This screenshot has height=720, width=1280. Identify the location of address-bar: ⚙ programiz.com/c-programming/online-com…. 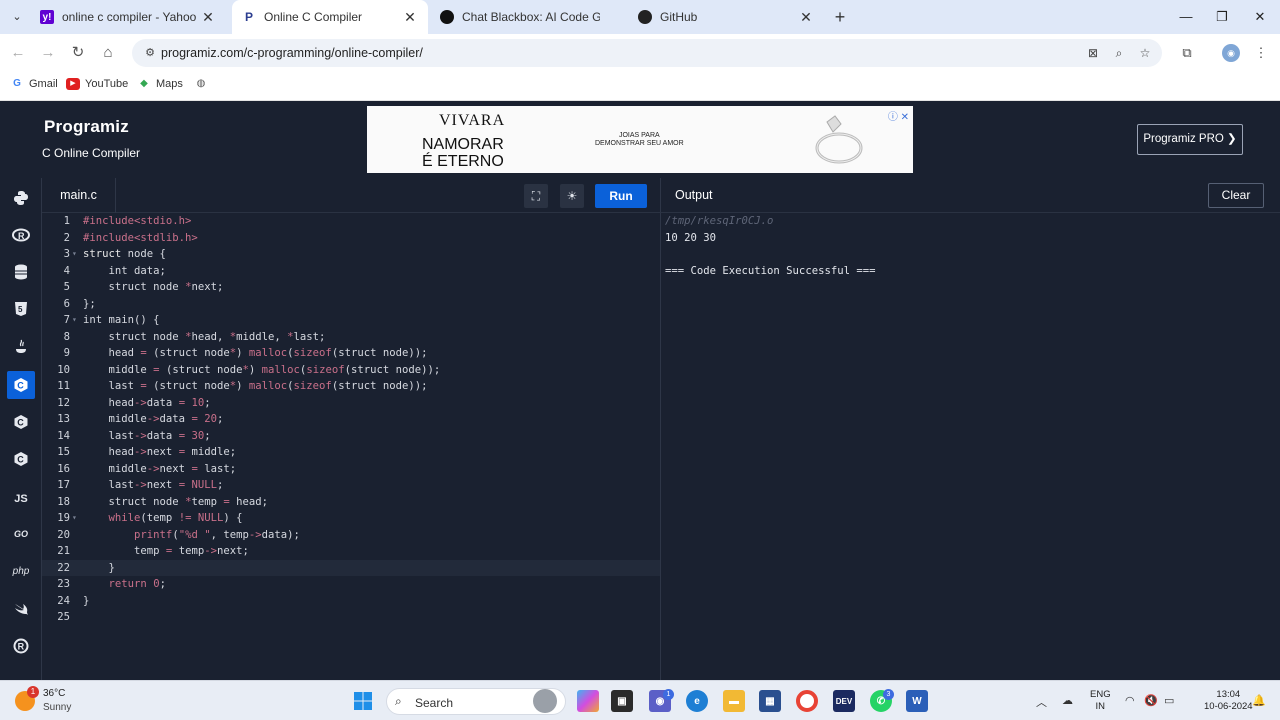
(647, 53).